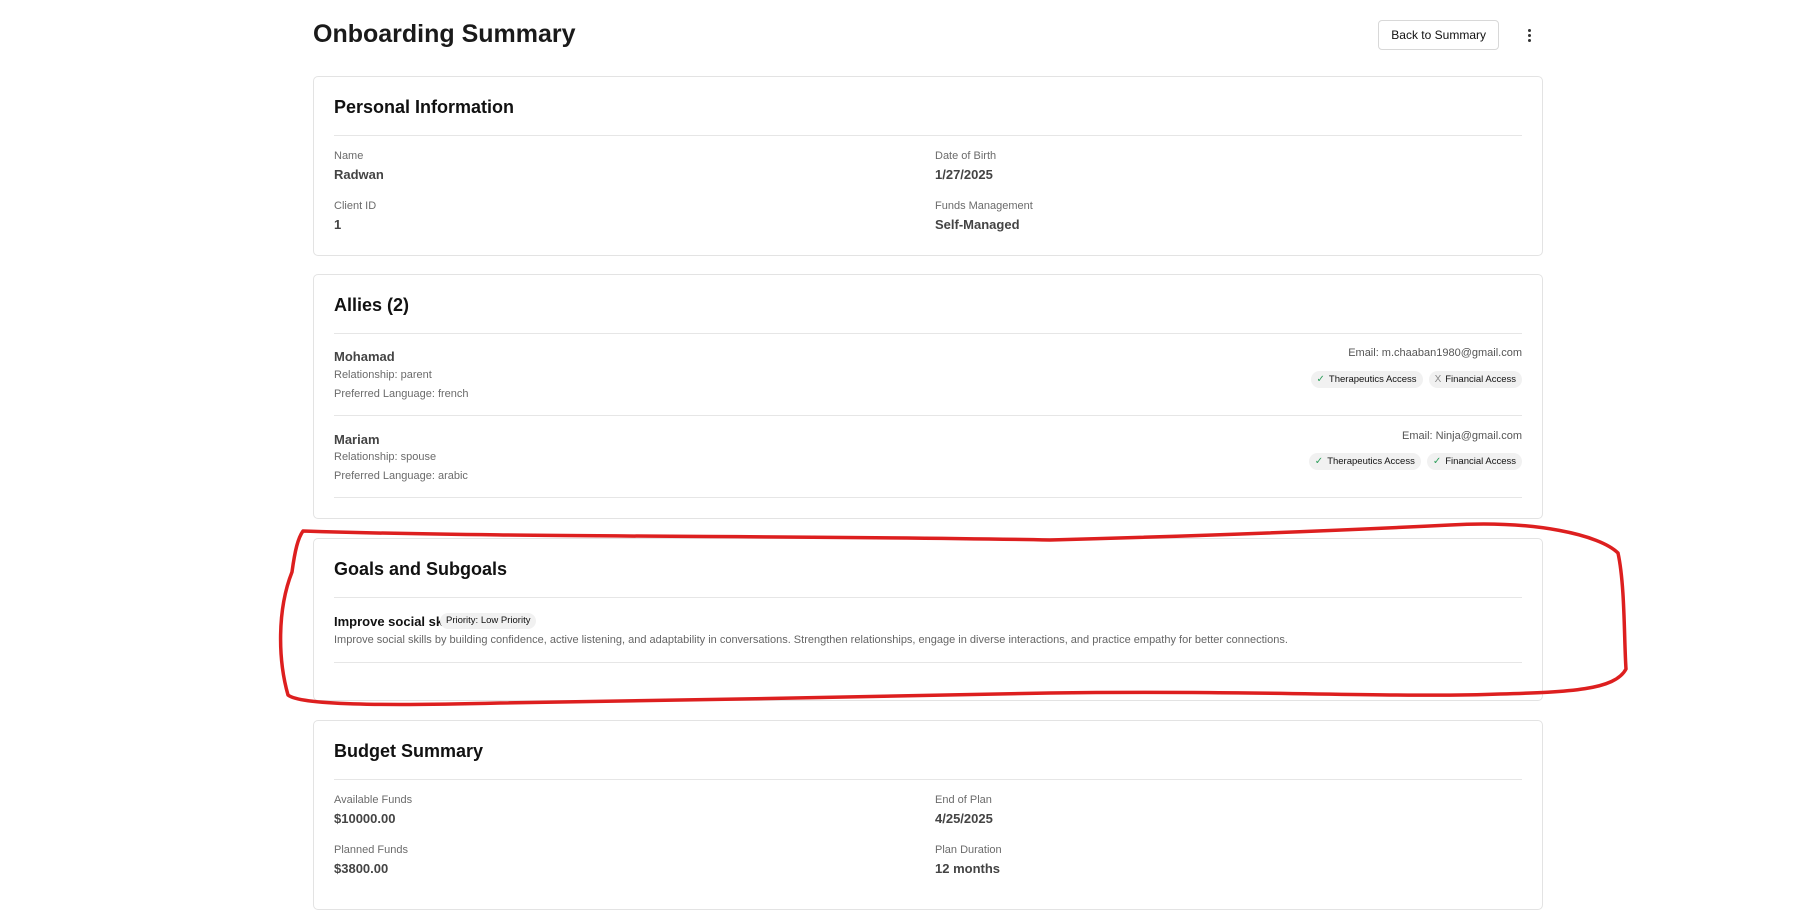 This screenshot has width=1816, height=910. I want to click on back-to-summary-button: Back to Summary, so click(1438, 35).